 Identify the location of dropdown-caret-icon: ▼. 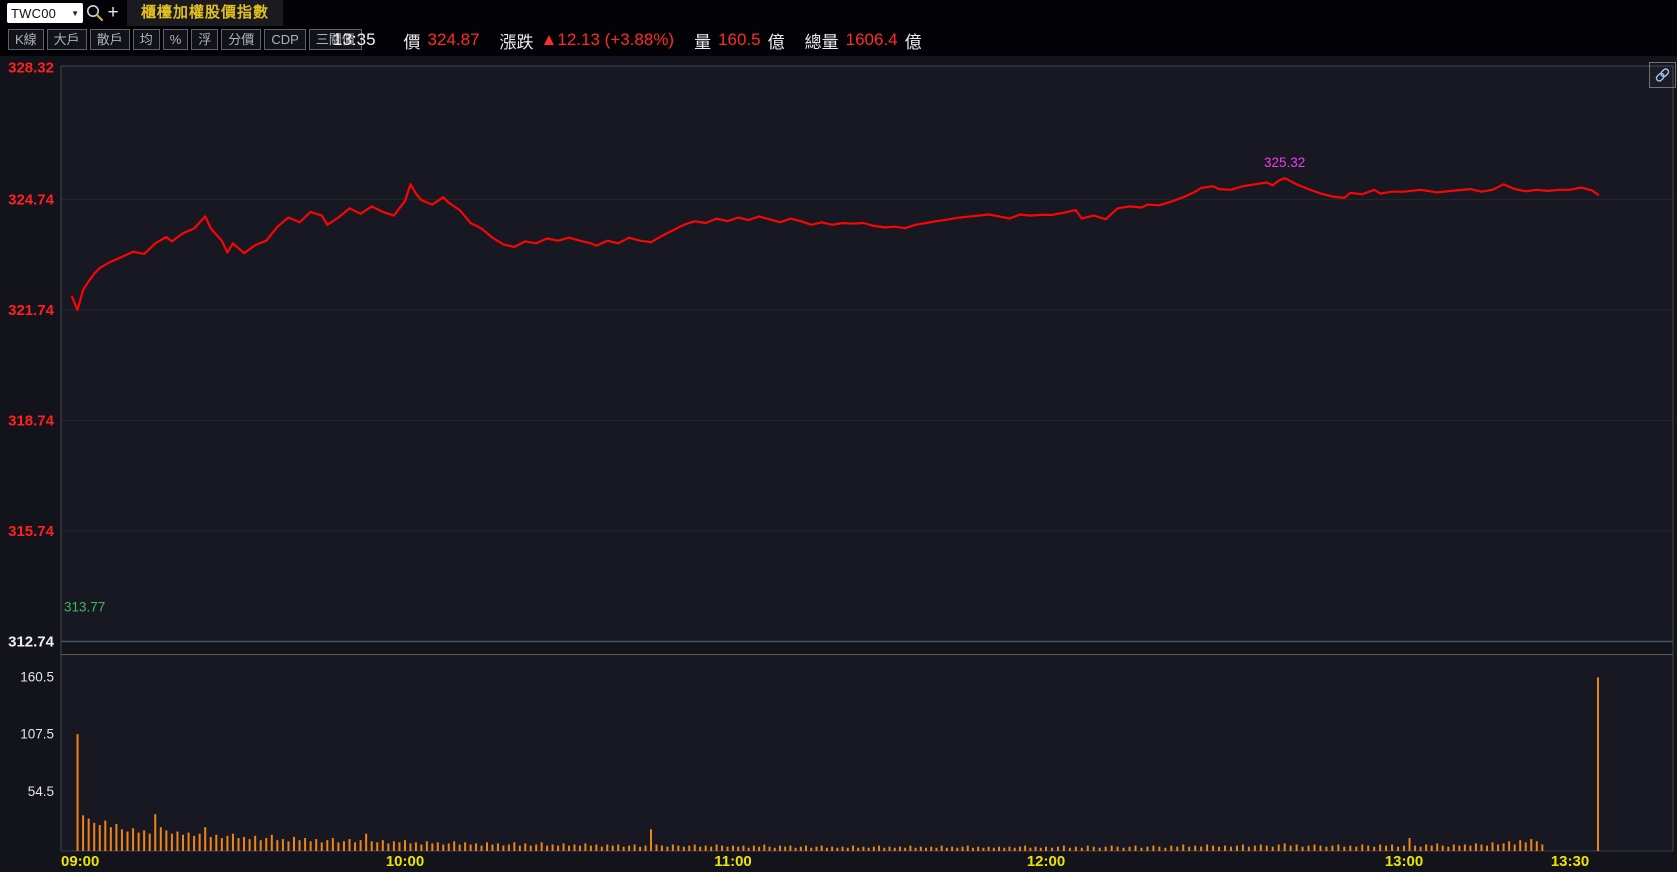
(75, 13).